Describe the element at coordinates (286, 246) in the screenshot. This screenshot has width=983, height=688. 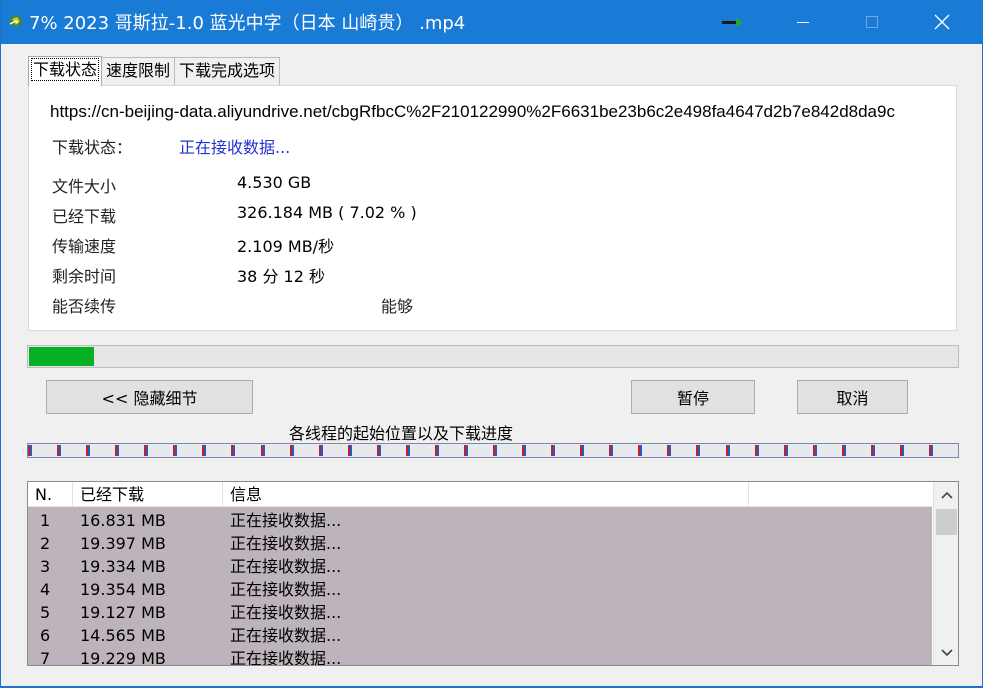
I see `speed-value: 2.109 MB/秒` at that location.